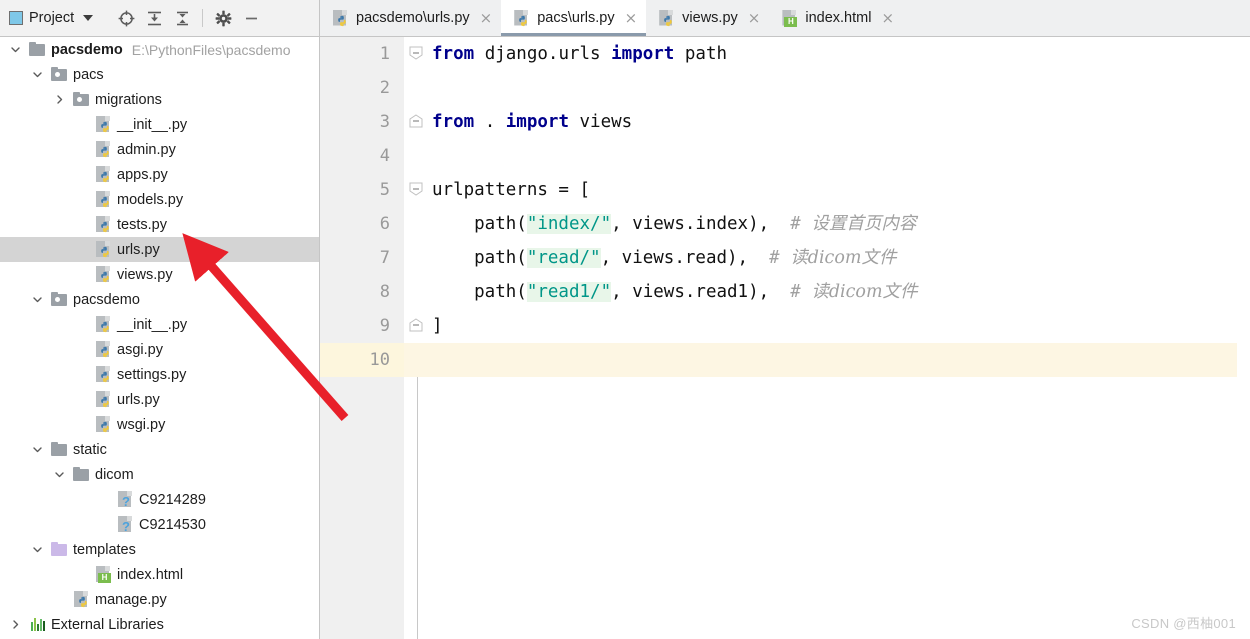 The image size is (1250, 639). I want to click on tree-row-14: urls.py, so click(159, 399).